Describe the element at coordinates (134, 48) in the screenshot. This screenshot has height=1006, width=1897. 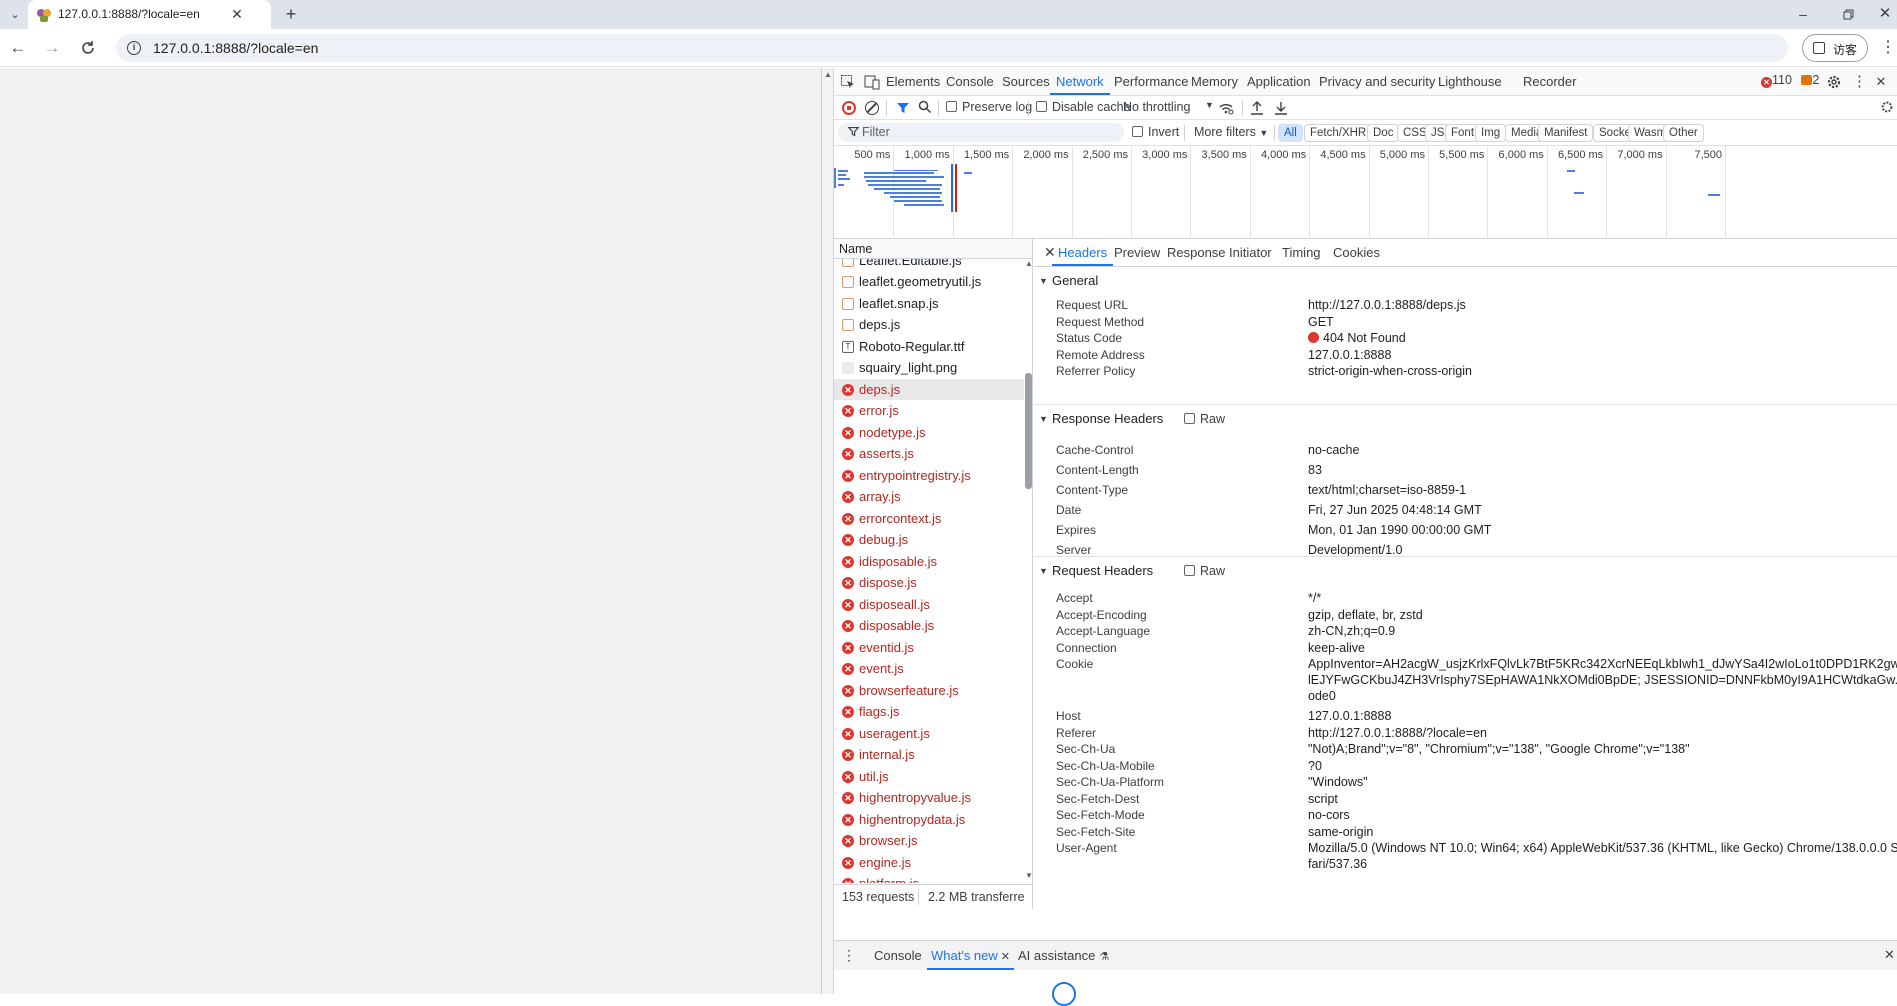
I see `site-info-icon: i` at that location.